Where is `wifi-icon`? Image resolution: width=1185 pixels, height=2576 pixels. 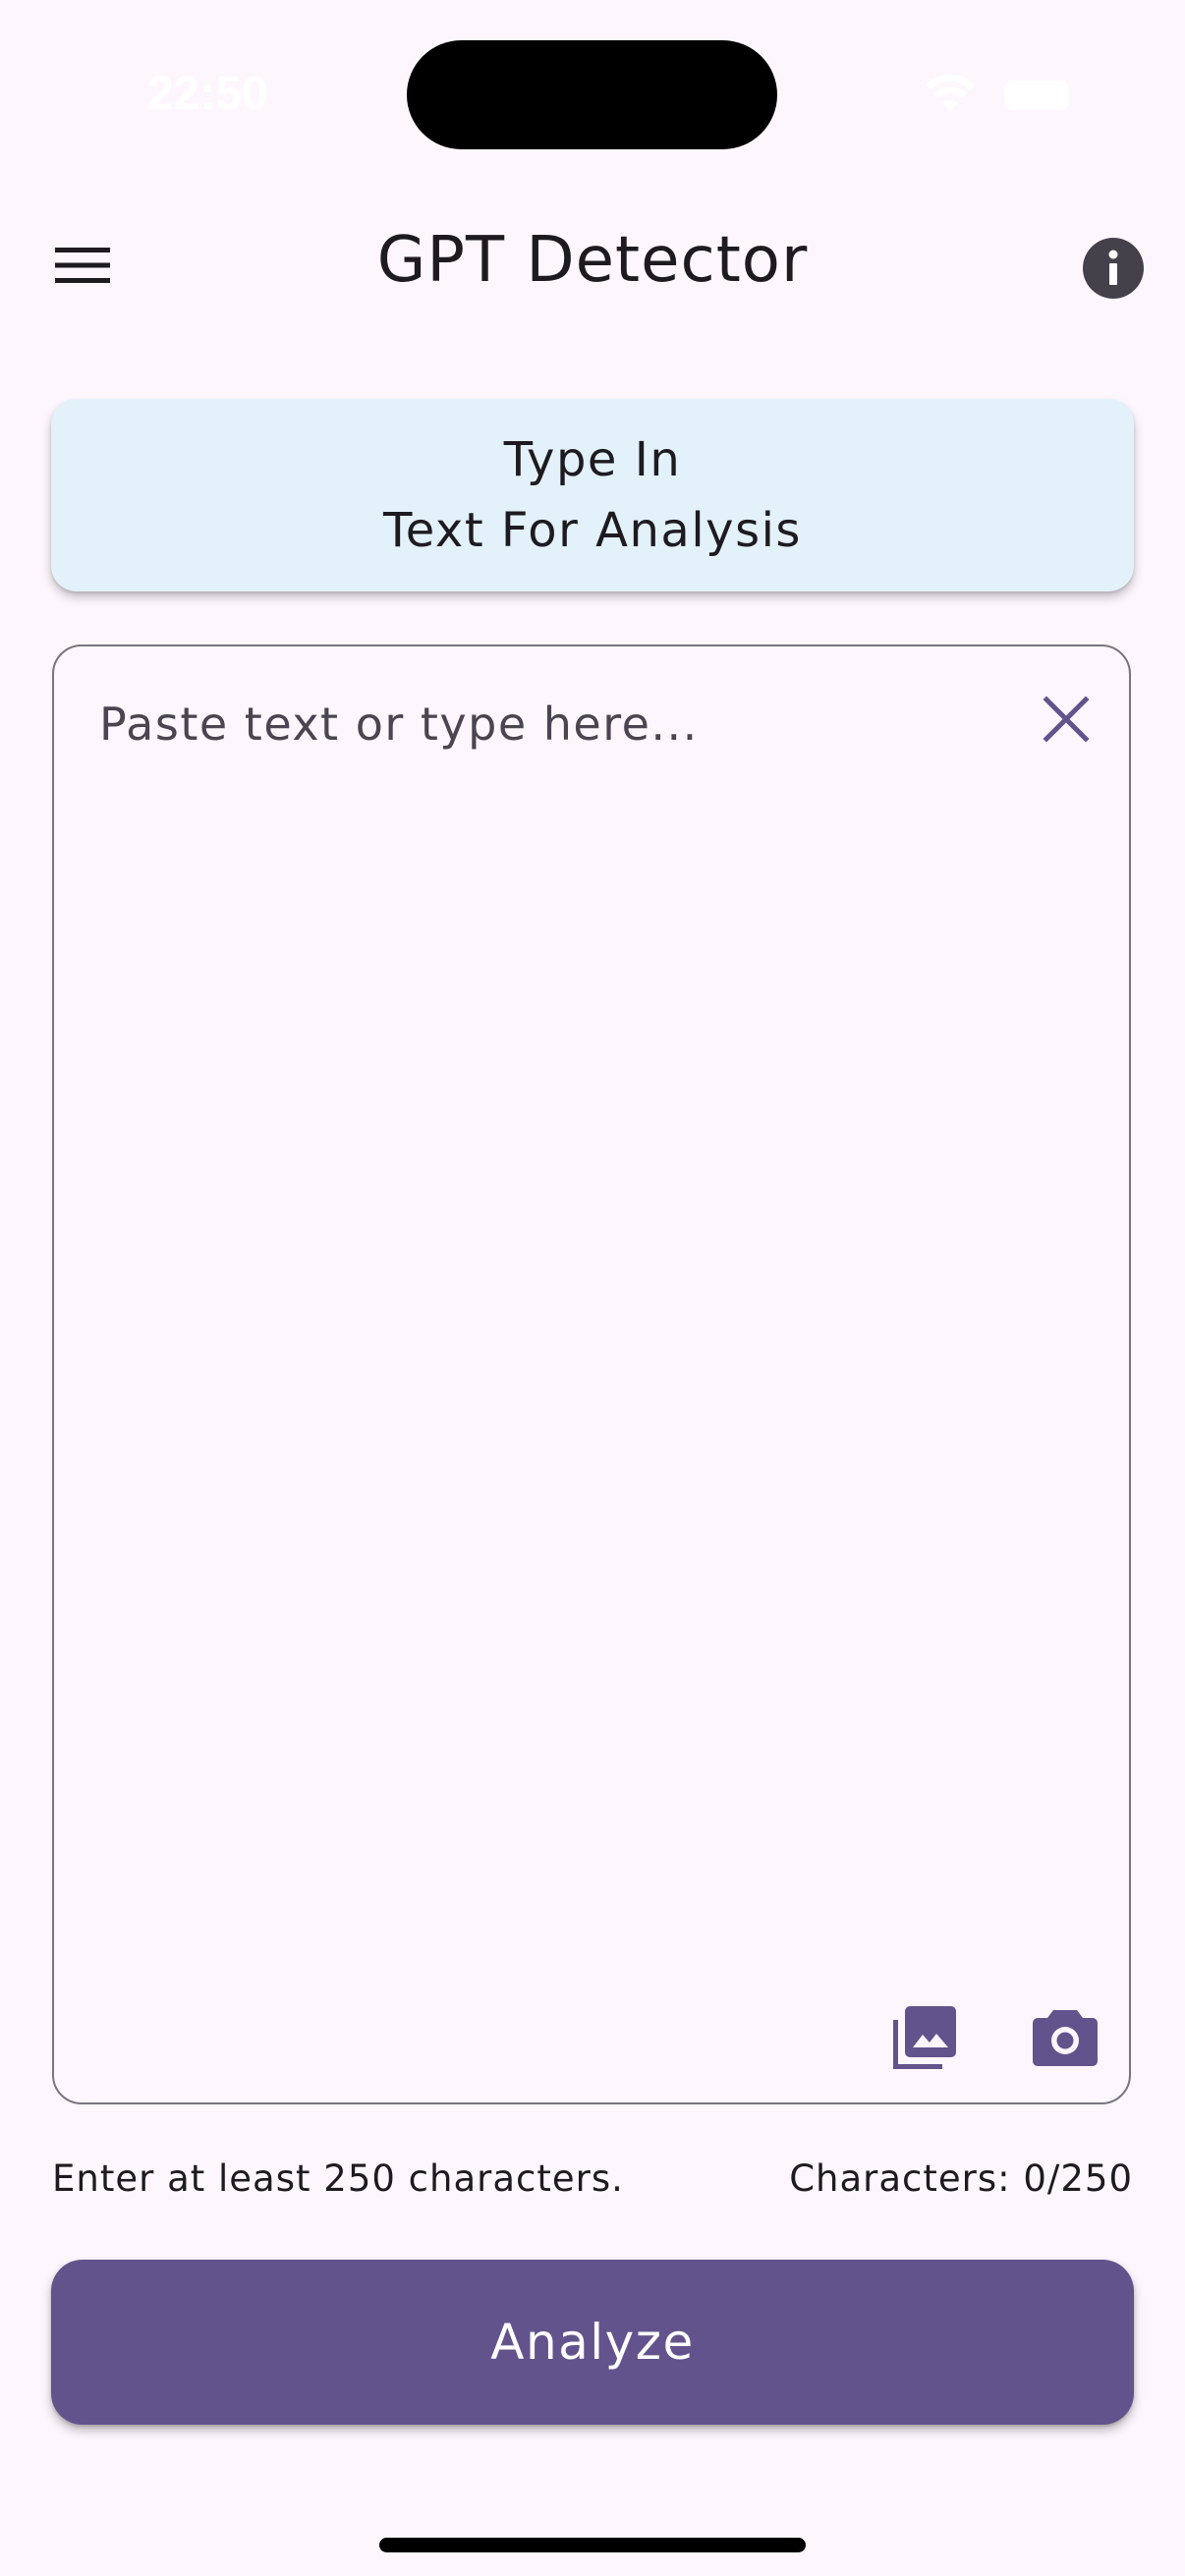
wifi-icon is located at coordinates (951, 93).